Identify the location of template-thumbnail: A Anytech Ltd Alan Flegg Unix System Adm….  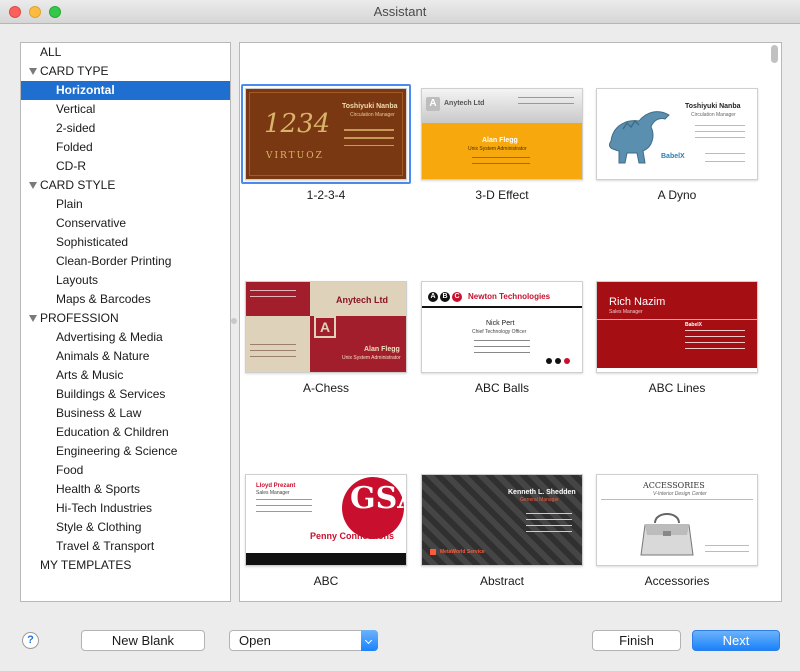
(502, 134).